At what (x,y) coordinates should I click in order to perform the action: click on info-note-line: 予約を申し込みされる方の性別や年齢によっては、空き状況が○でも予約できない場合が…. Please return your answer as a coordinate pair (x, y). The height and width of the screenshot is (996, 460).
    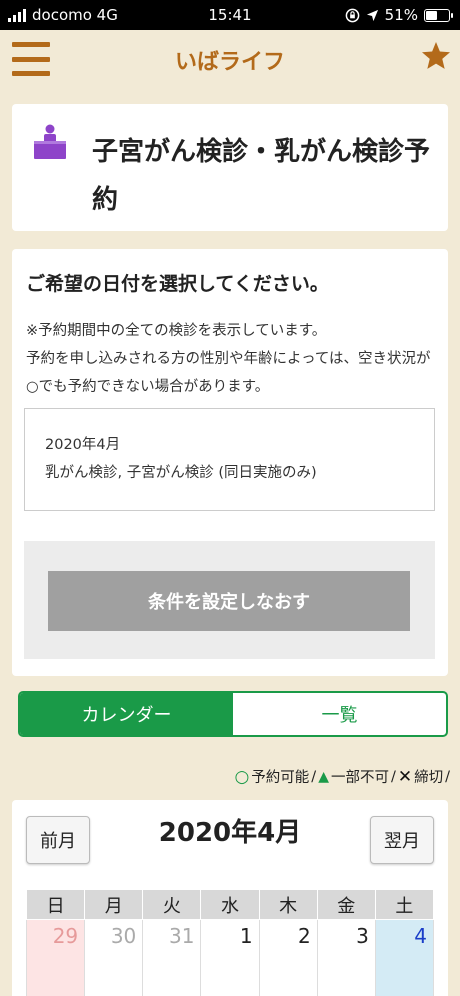
    Looking at the image, I should click on (228, 373).